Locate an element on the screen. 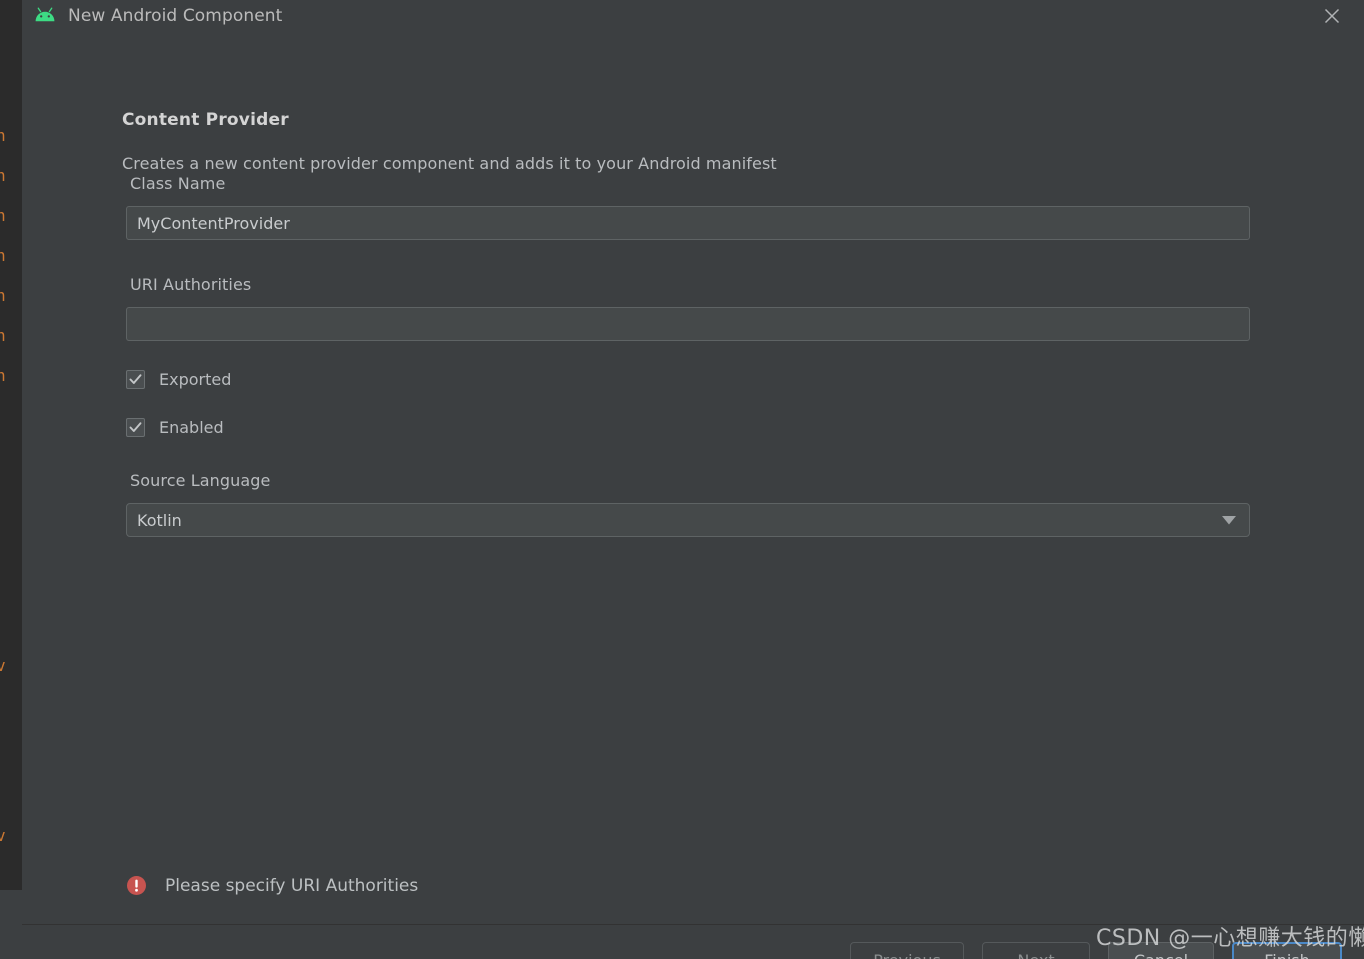 The height and width of the screenshot is (959, 1364). exported-checkbox-row: Exported is located at coordinates (178, 379).